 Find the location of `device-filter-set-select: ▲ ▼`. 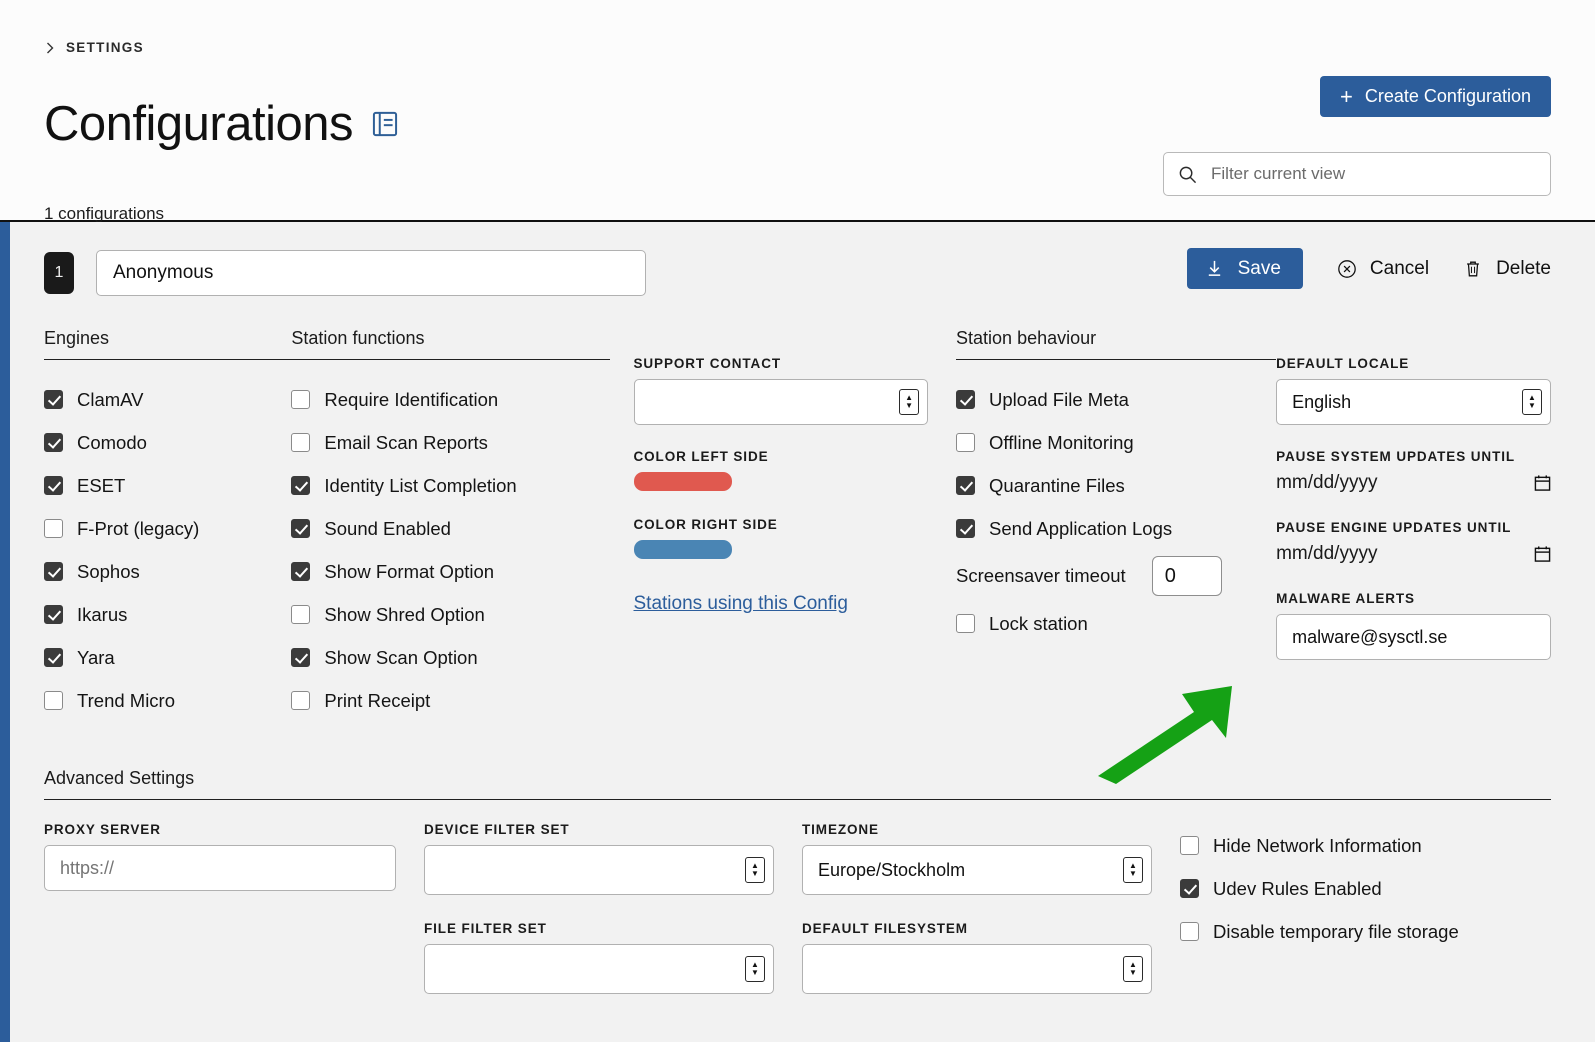

device-filter-set-select: ▲ ▼ is located at coordinates (599, 870).